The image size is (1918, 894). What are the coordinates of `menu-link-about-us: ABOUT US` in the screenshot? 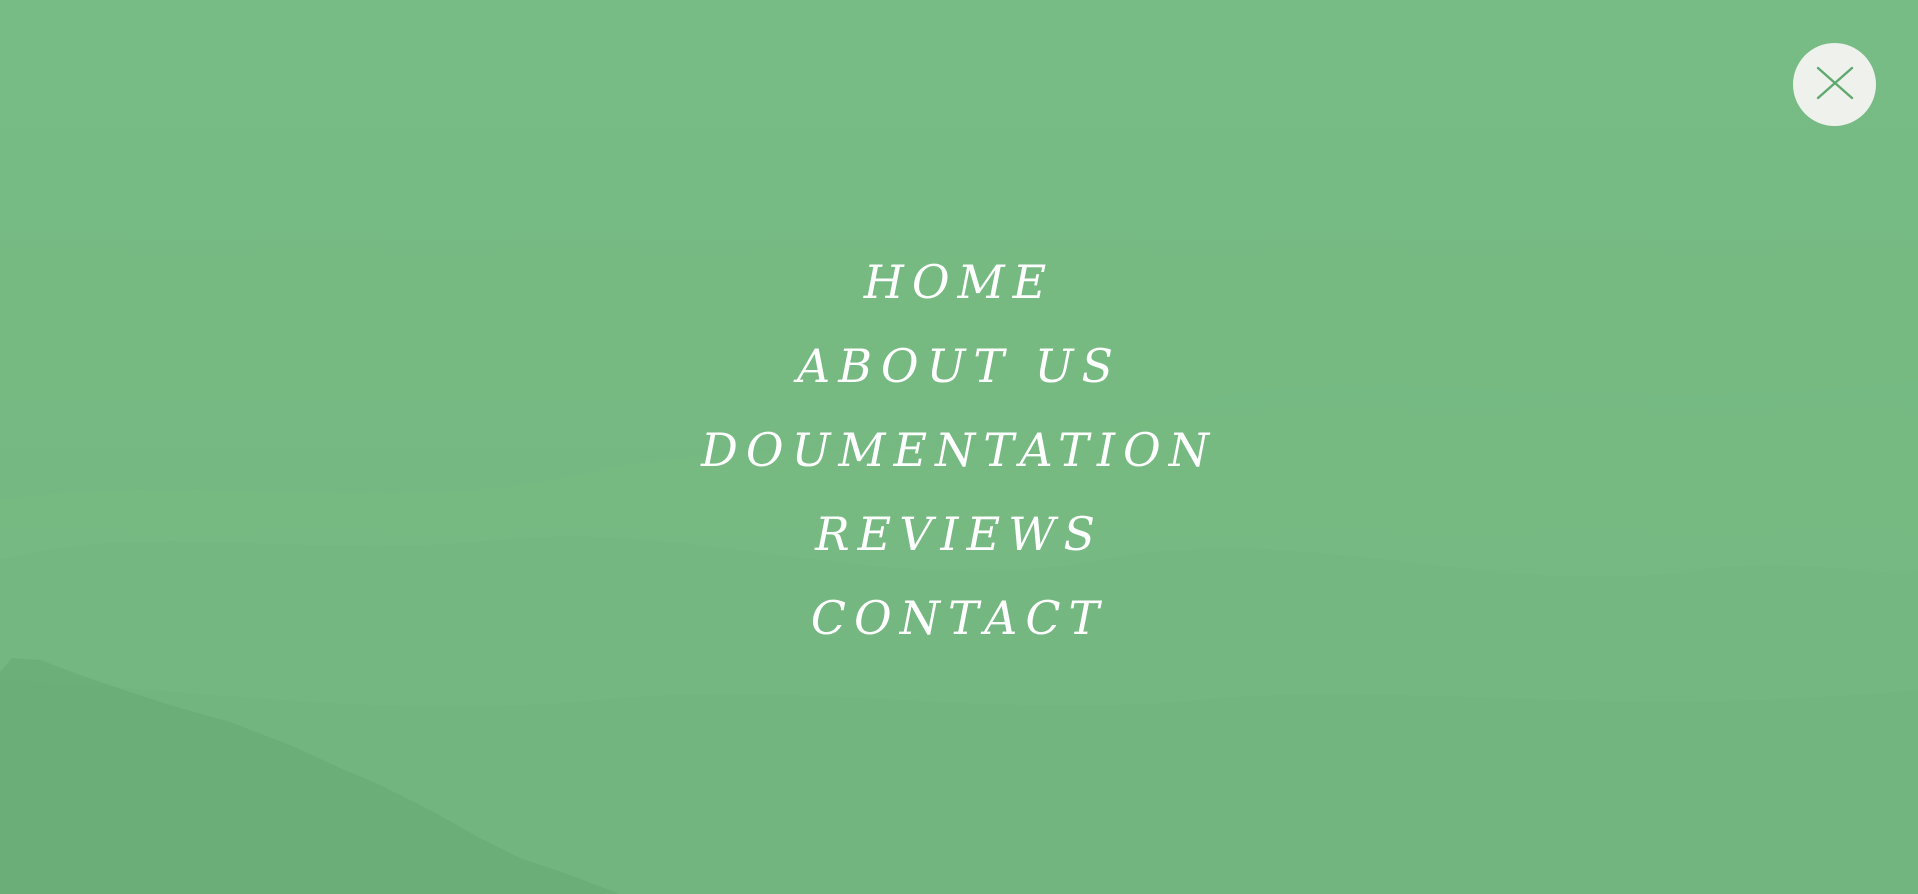 It's located at (959, 366).